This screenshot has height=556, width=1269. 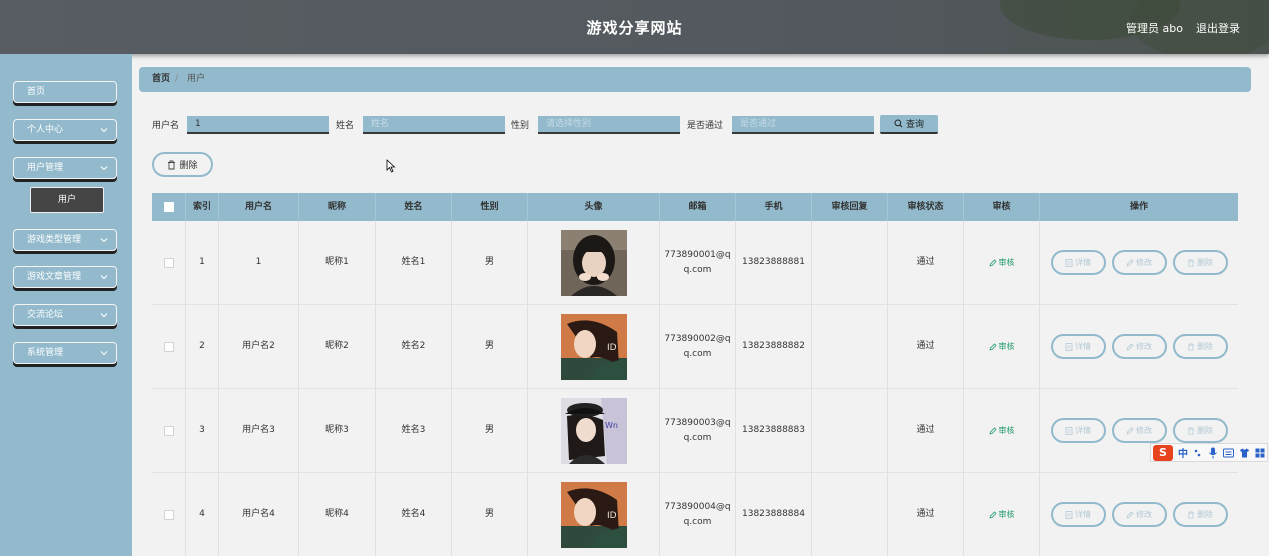 What do you see at coordinates (698, 262) in the screenshot?
I see `cell-email: 773890001@qq.com` at bounding box center [698, 262].